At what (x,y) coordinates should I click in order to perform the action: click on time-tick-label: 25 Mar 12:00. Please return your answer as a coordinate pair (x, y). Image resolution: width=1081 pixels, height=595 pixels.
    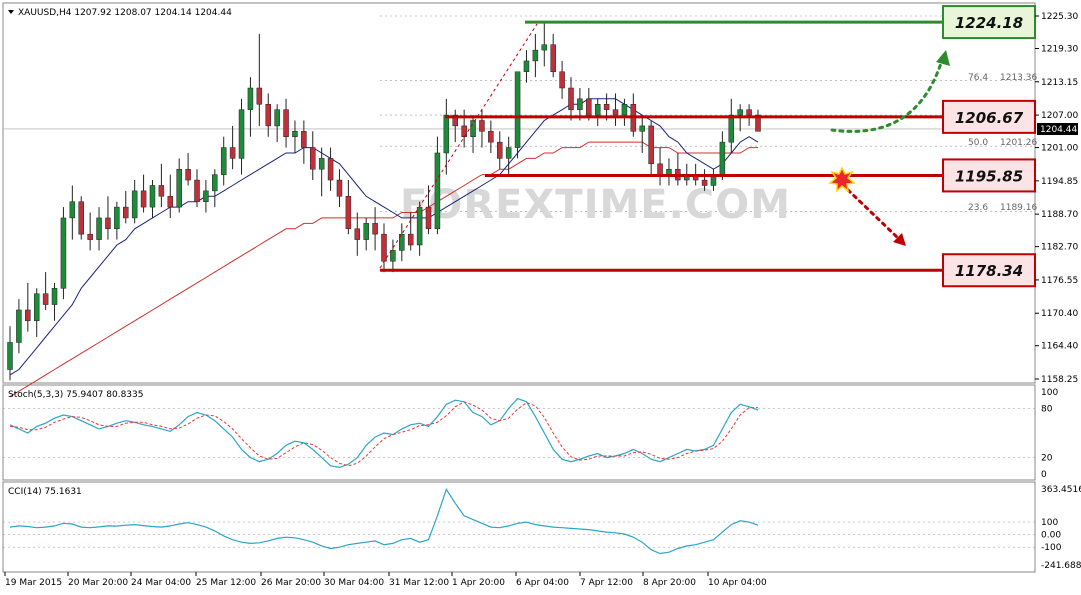
    Looking at the image, I should click on (226, 583).